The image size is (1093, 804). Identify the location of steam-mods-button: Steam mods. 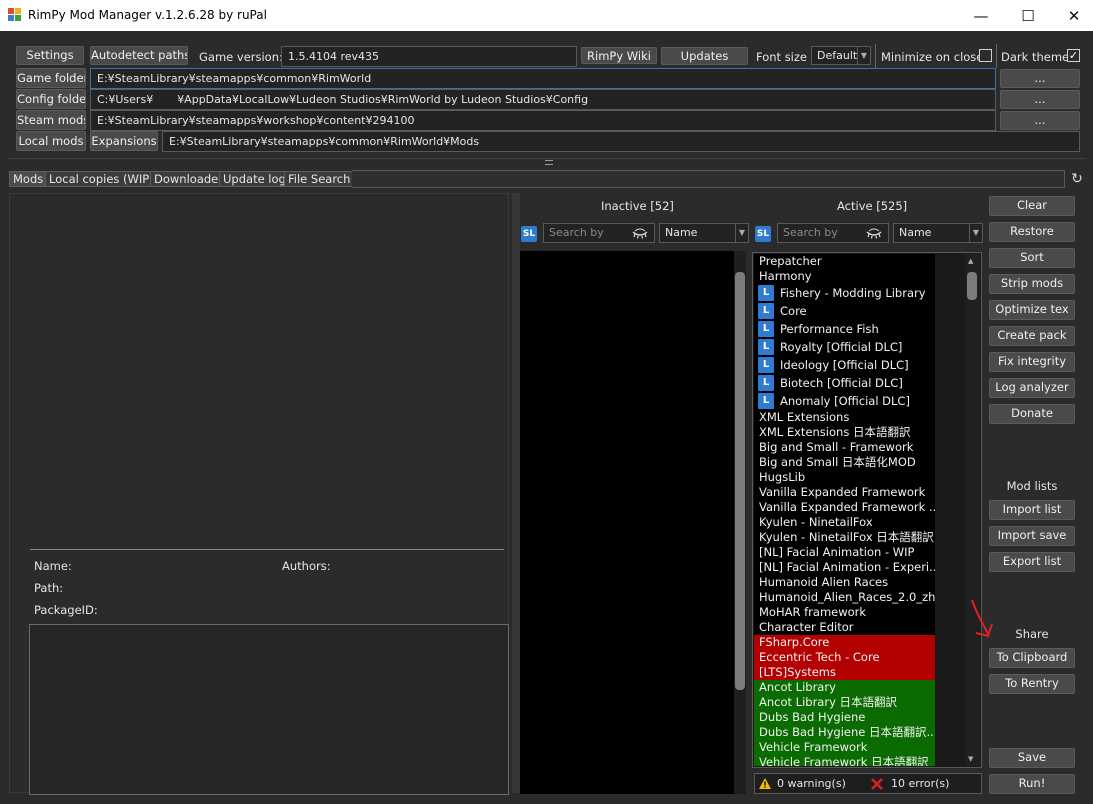
(51, 120).